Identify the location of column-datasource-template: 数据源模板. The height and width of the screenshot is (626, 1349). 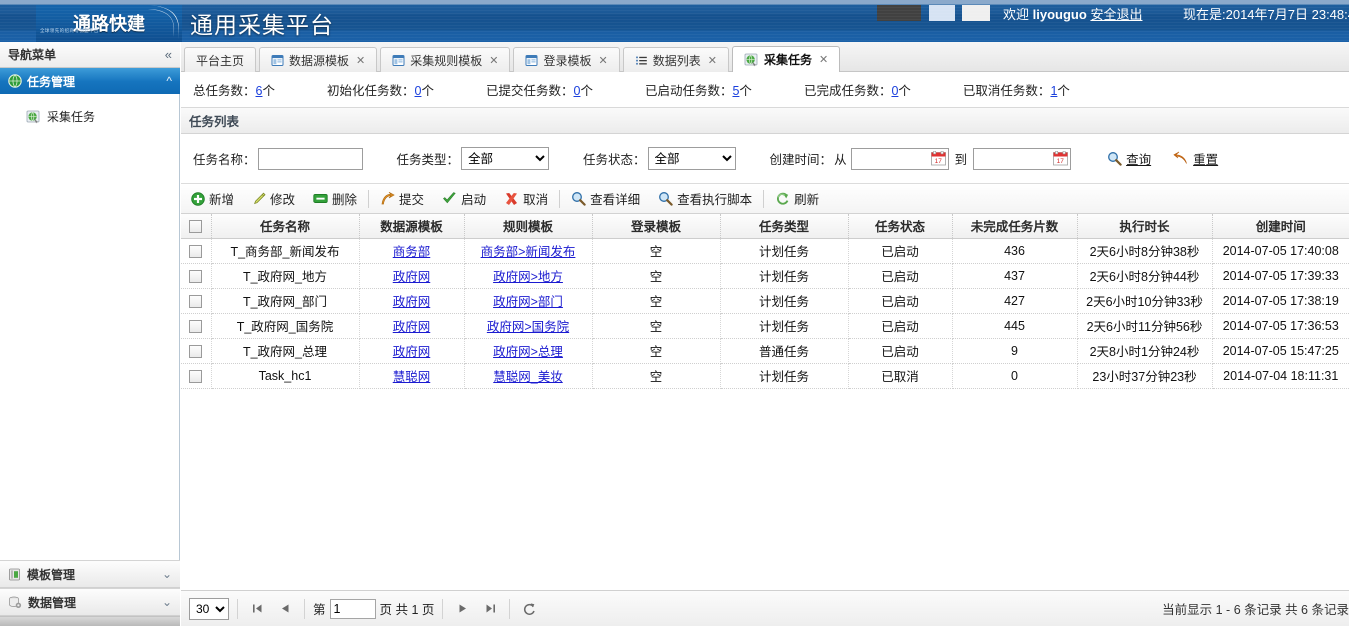
(412, 226).